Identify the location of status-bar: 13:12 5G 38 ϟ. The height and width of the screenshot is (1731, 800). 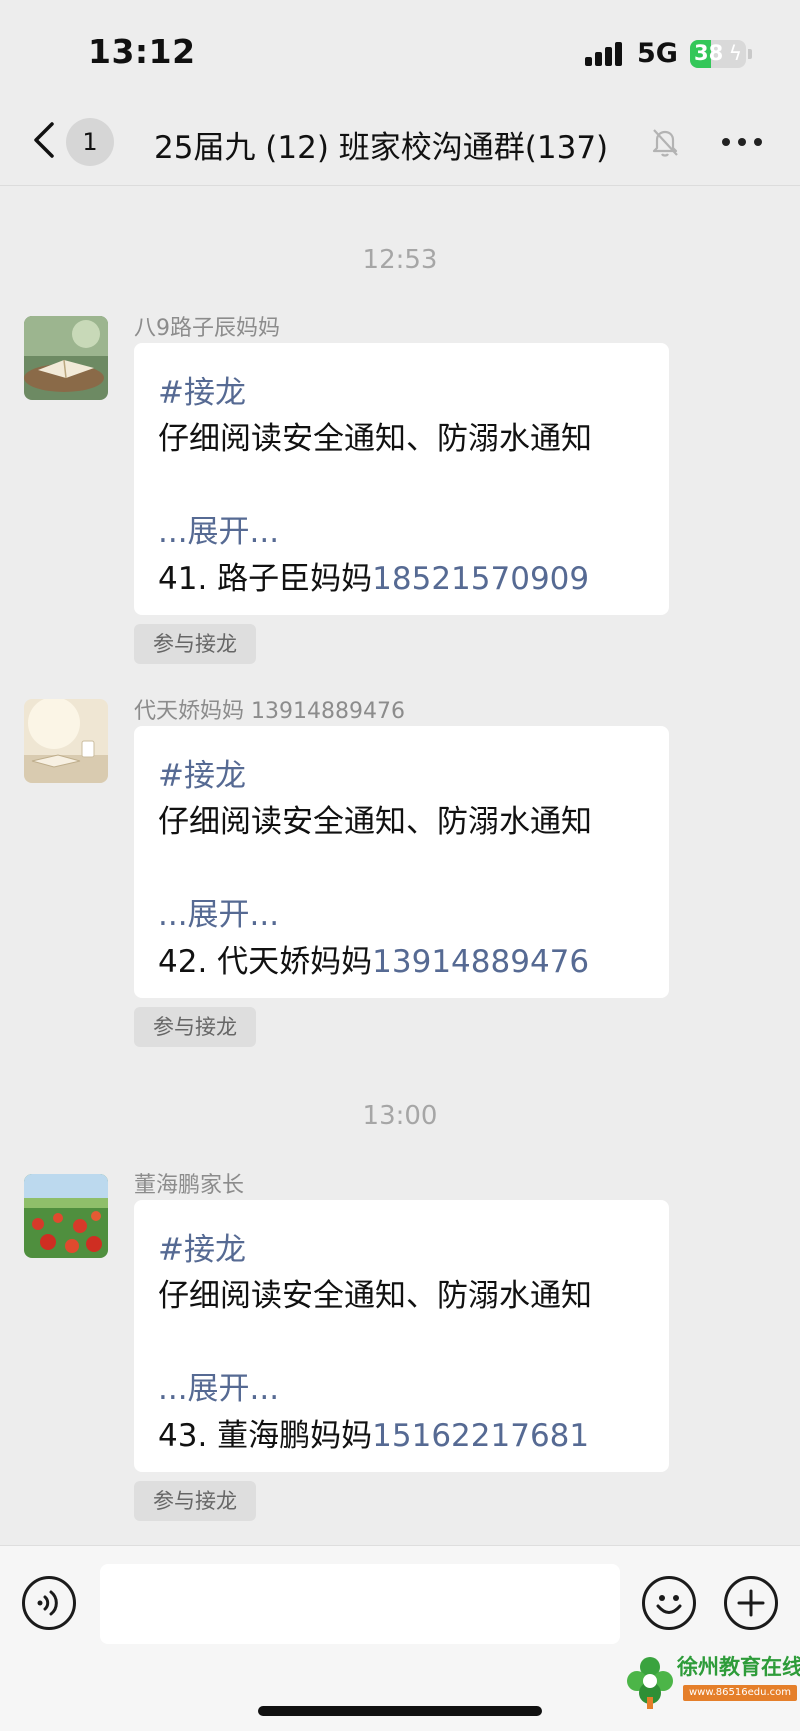
(400, 50).